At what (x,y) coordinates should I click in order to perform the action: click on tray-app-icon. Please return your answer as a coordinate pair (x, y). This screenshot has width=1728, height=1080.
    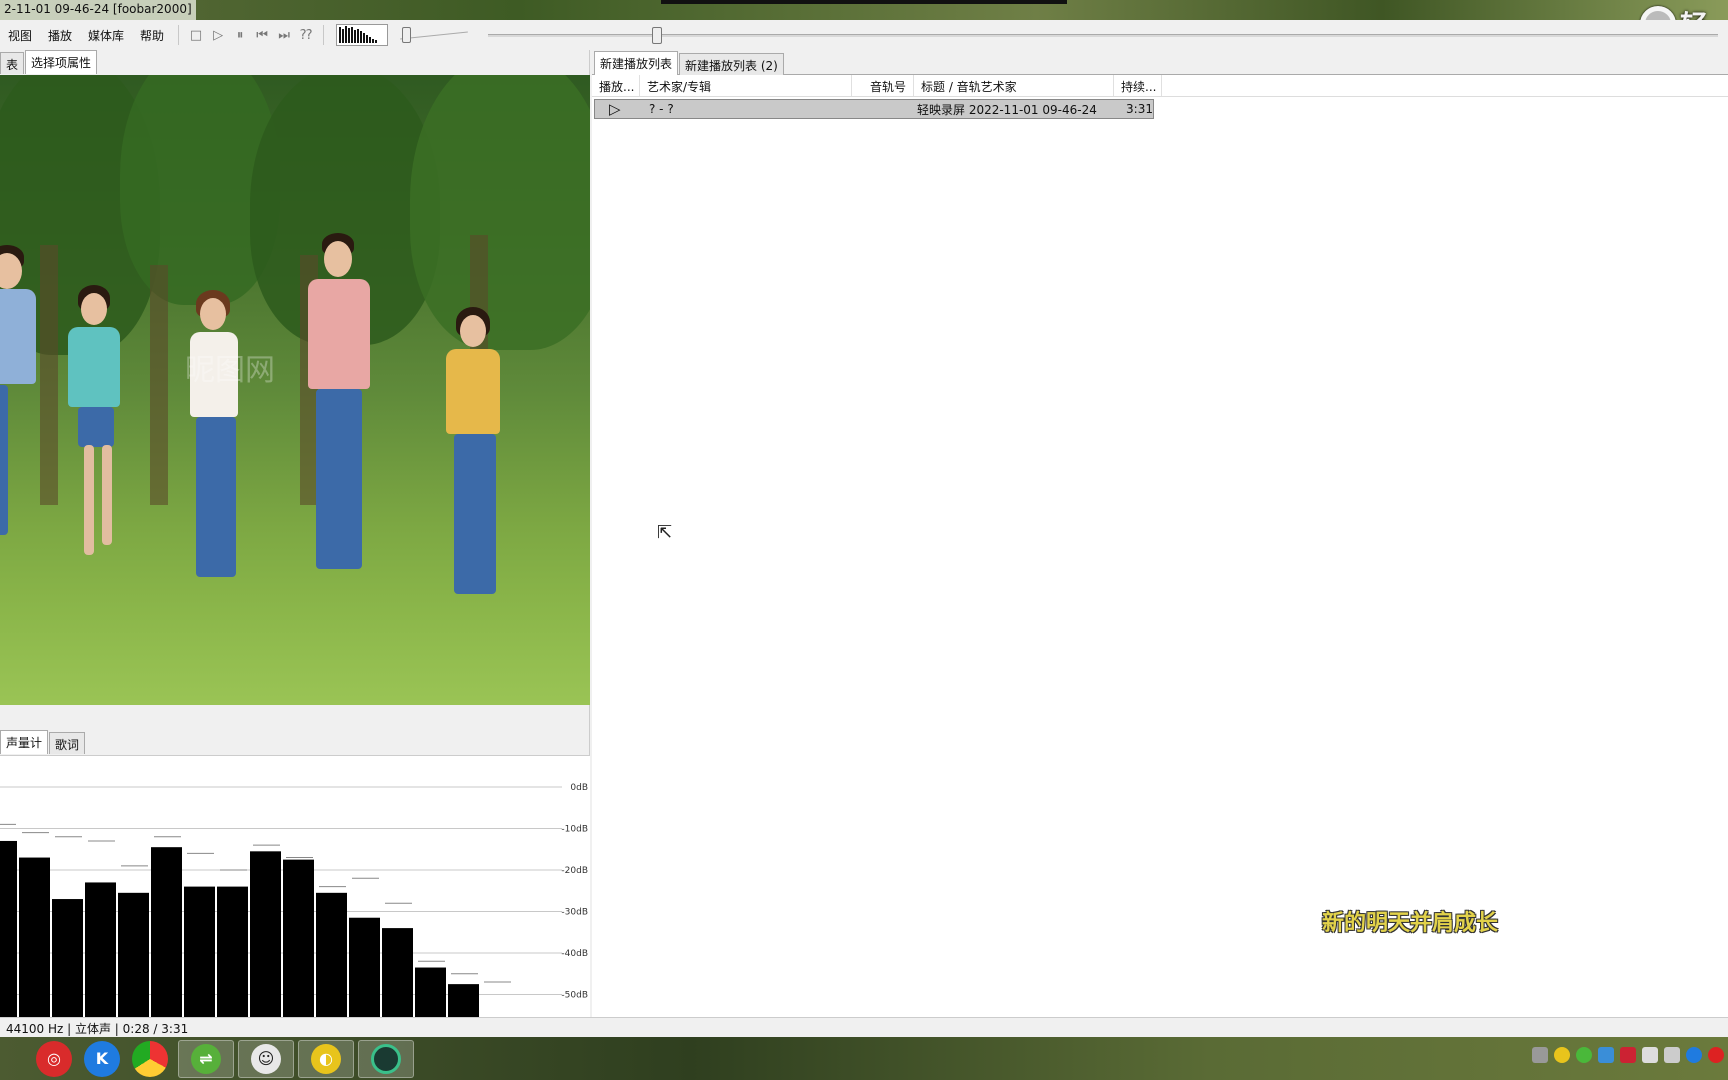
    Looking at the image, I should click on (1562, 1055).